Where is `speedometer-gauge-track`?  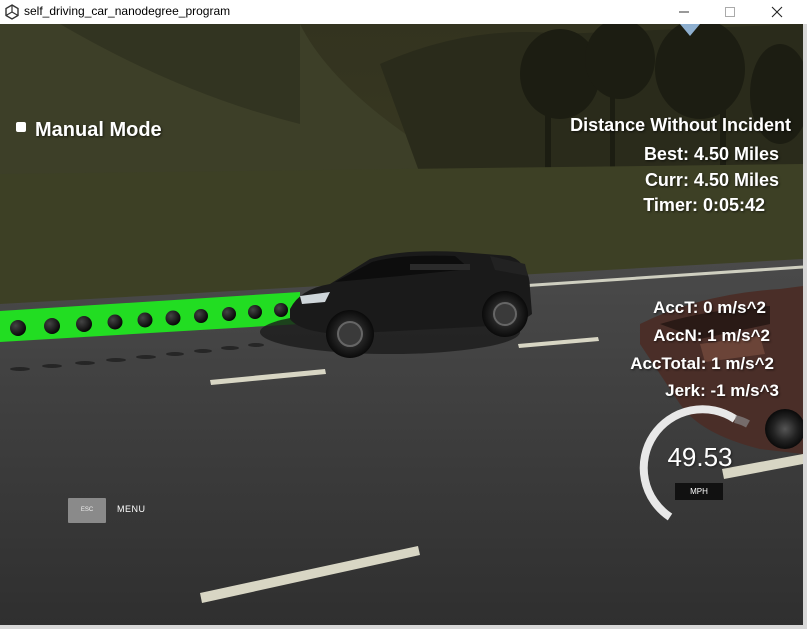
speedometer-gauge-track is located at coordinates (741, 421).